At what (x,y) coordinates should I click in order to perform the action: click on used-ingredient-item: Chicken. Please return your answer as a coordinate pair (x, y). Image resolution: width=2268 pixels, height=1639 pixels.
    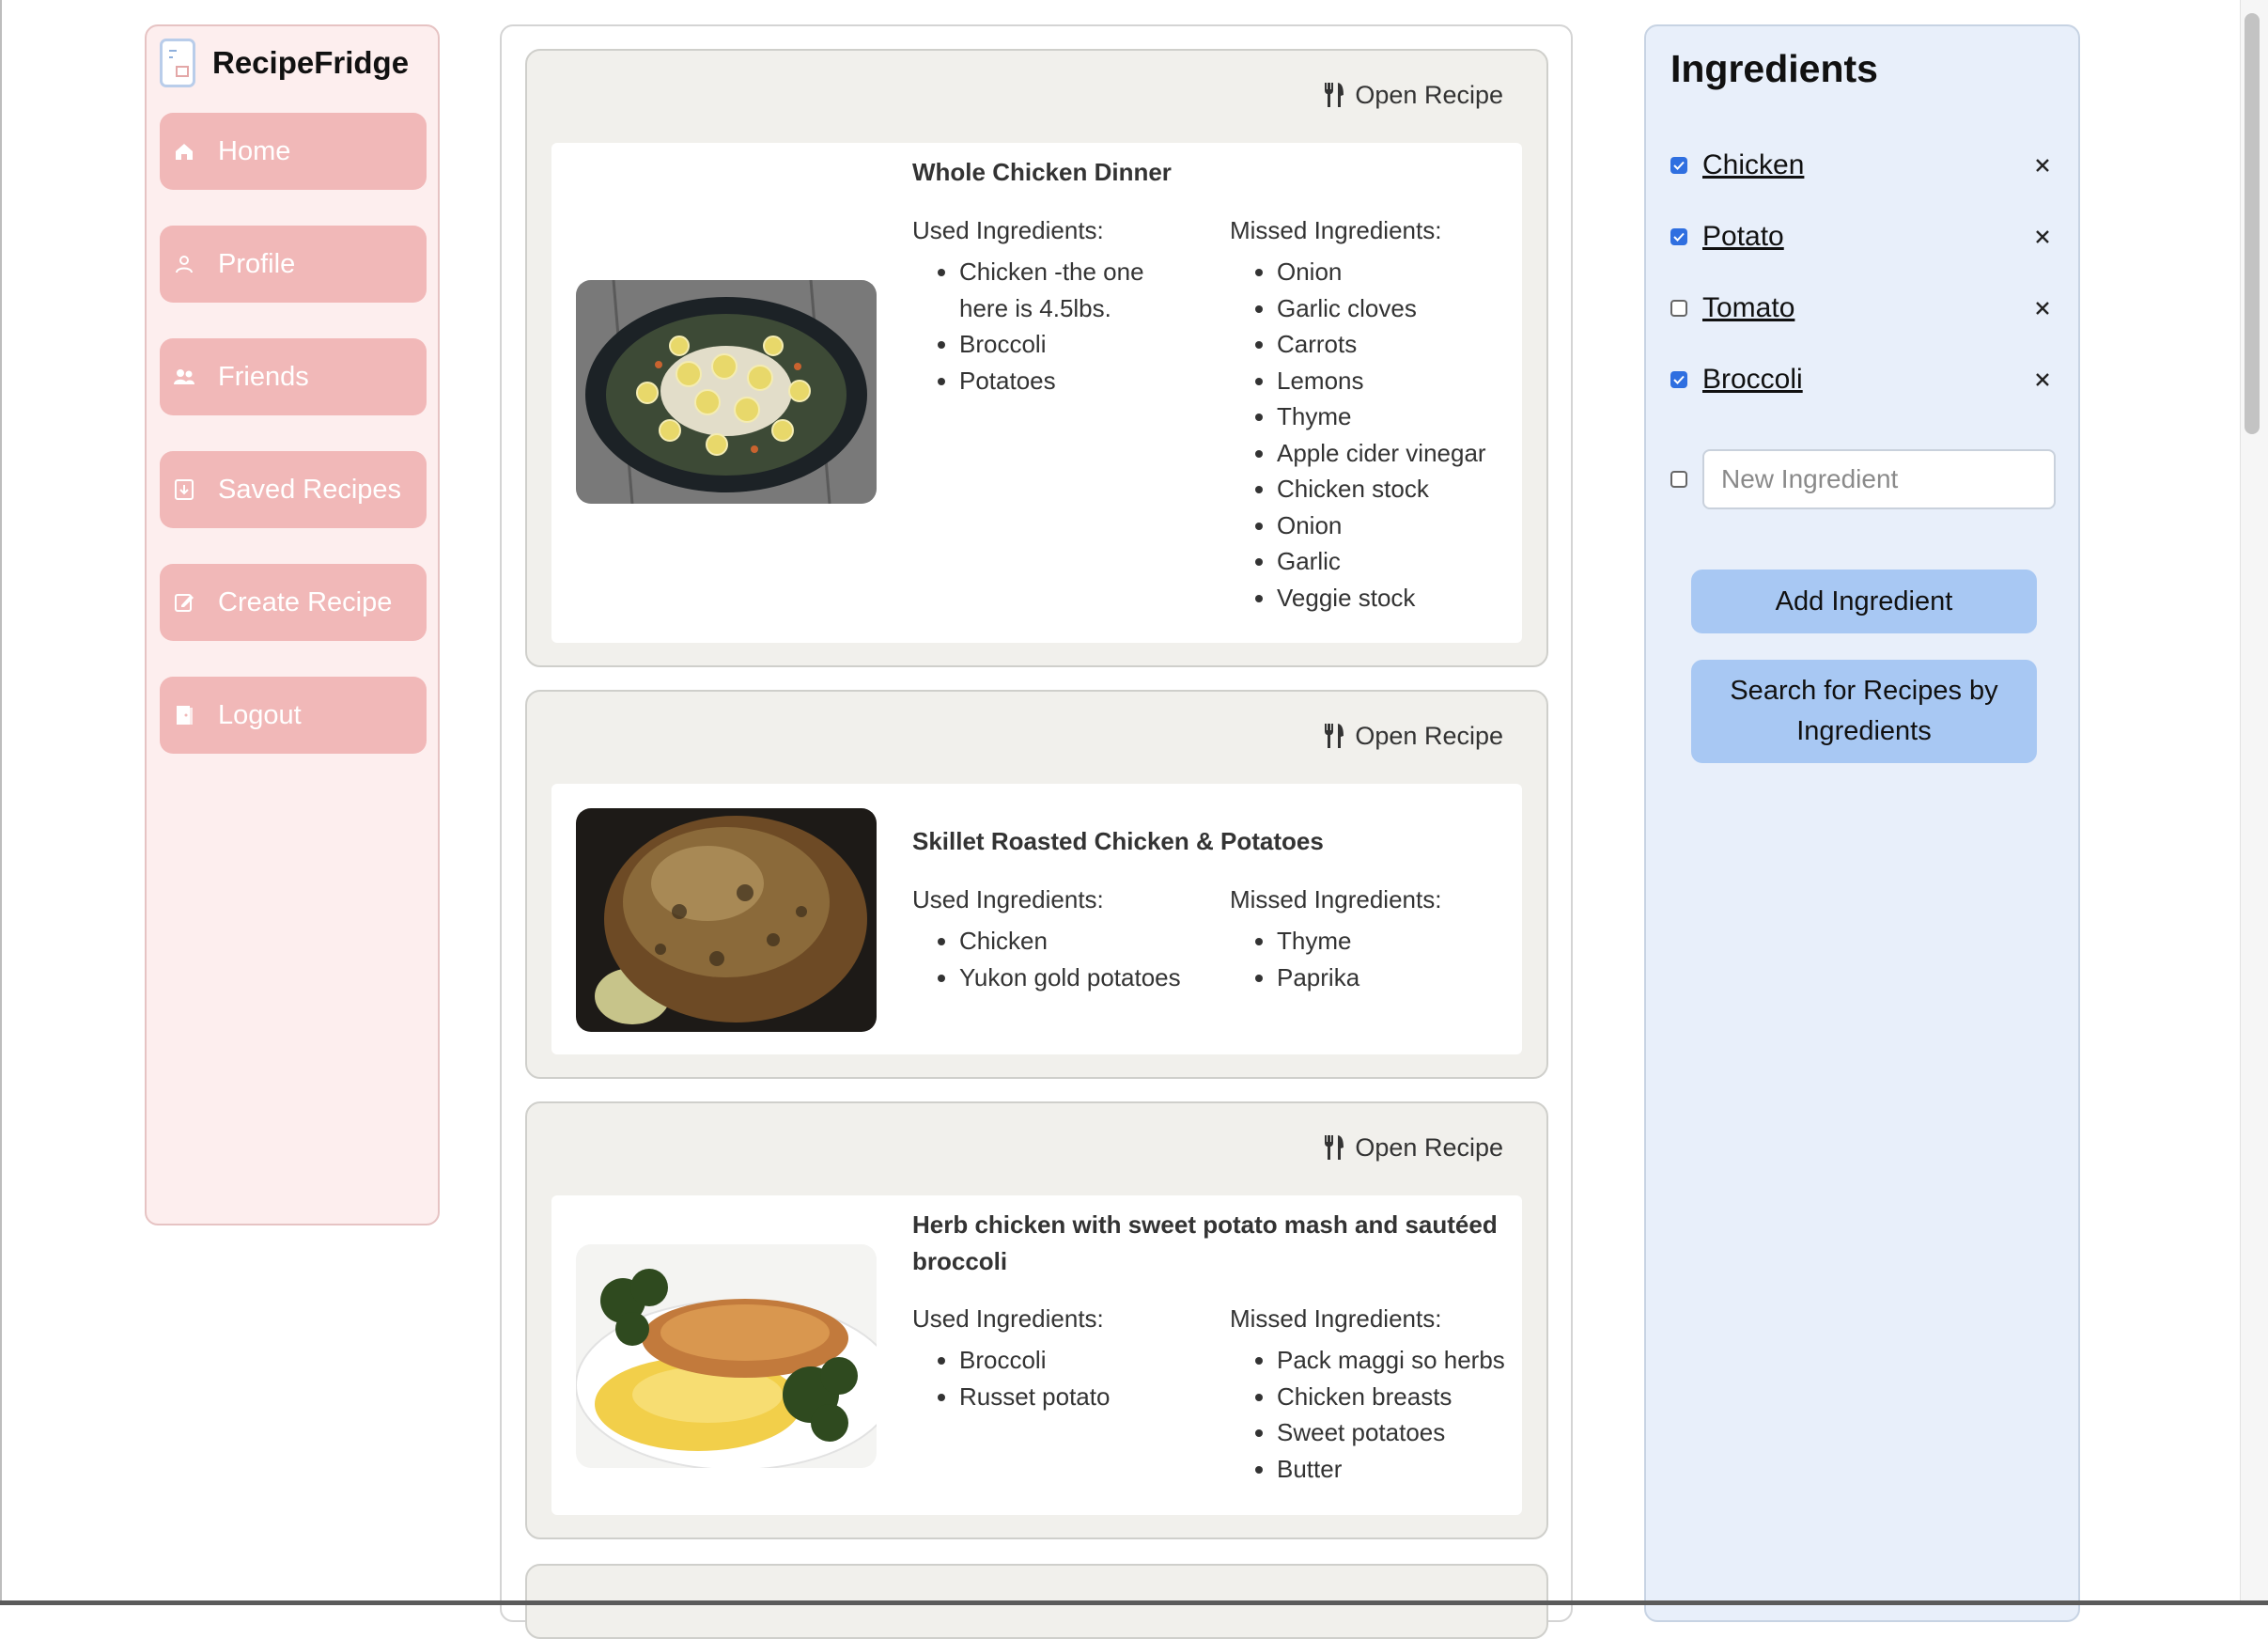
    Looking at the image, I should click on (1076, 941).